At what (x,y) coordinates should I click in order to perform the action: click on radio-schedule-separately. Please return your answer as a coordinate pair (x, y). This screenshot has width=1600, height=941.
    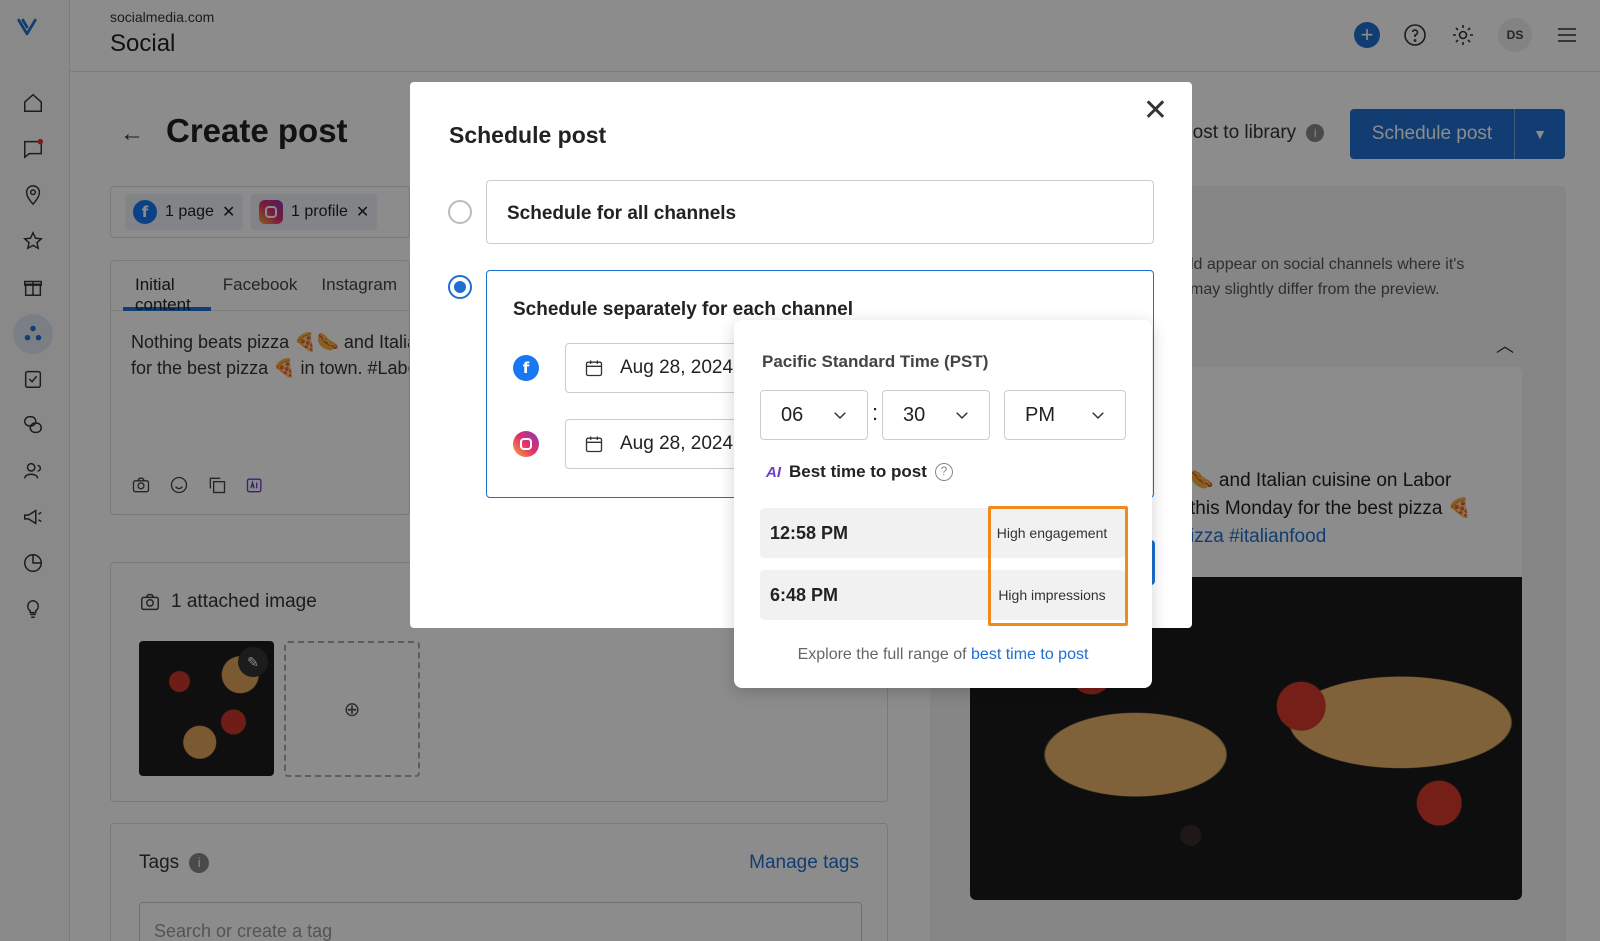
    Looking at the image, I should click on (460, 287).